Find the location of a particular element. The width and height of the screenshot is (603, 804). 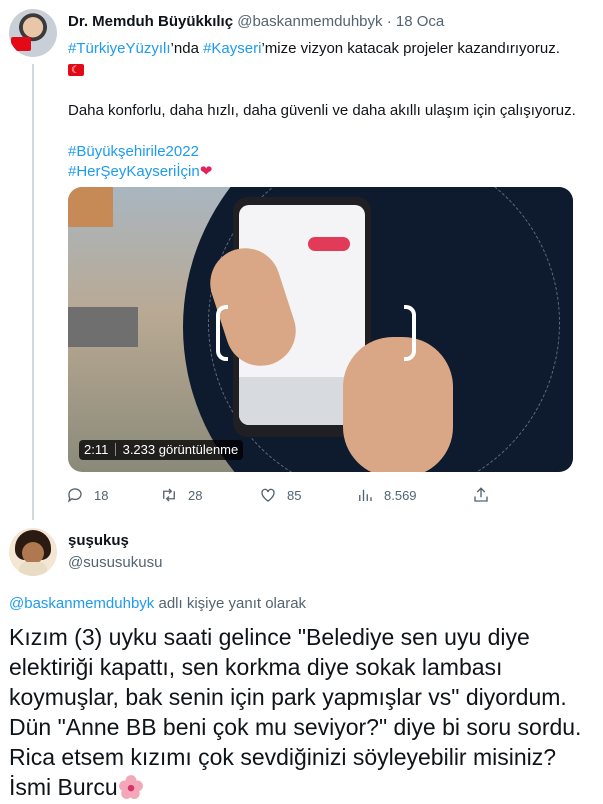

reply-author-handle: @susu﻿sukusu is located at coordinates (115, 562).